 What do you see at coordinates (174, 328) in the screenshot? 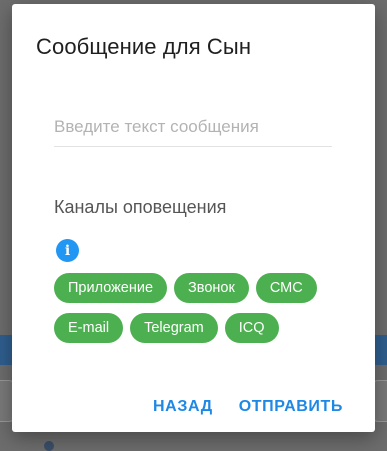
I see `chip-telegram: Telegram` at bounding box center [174, 328].